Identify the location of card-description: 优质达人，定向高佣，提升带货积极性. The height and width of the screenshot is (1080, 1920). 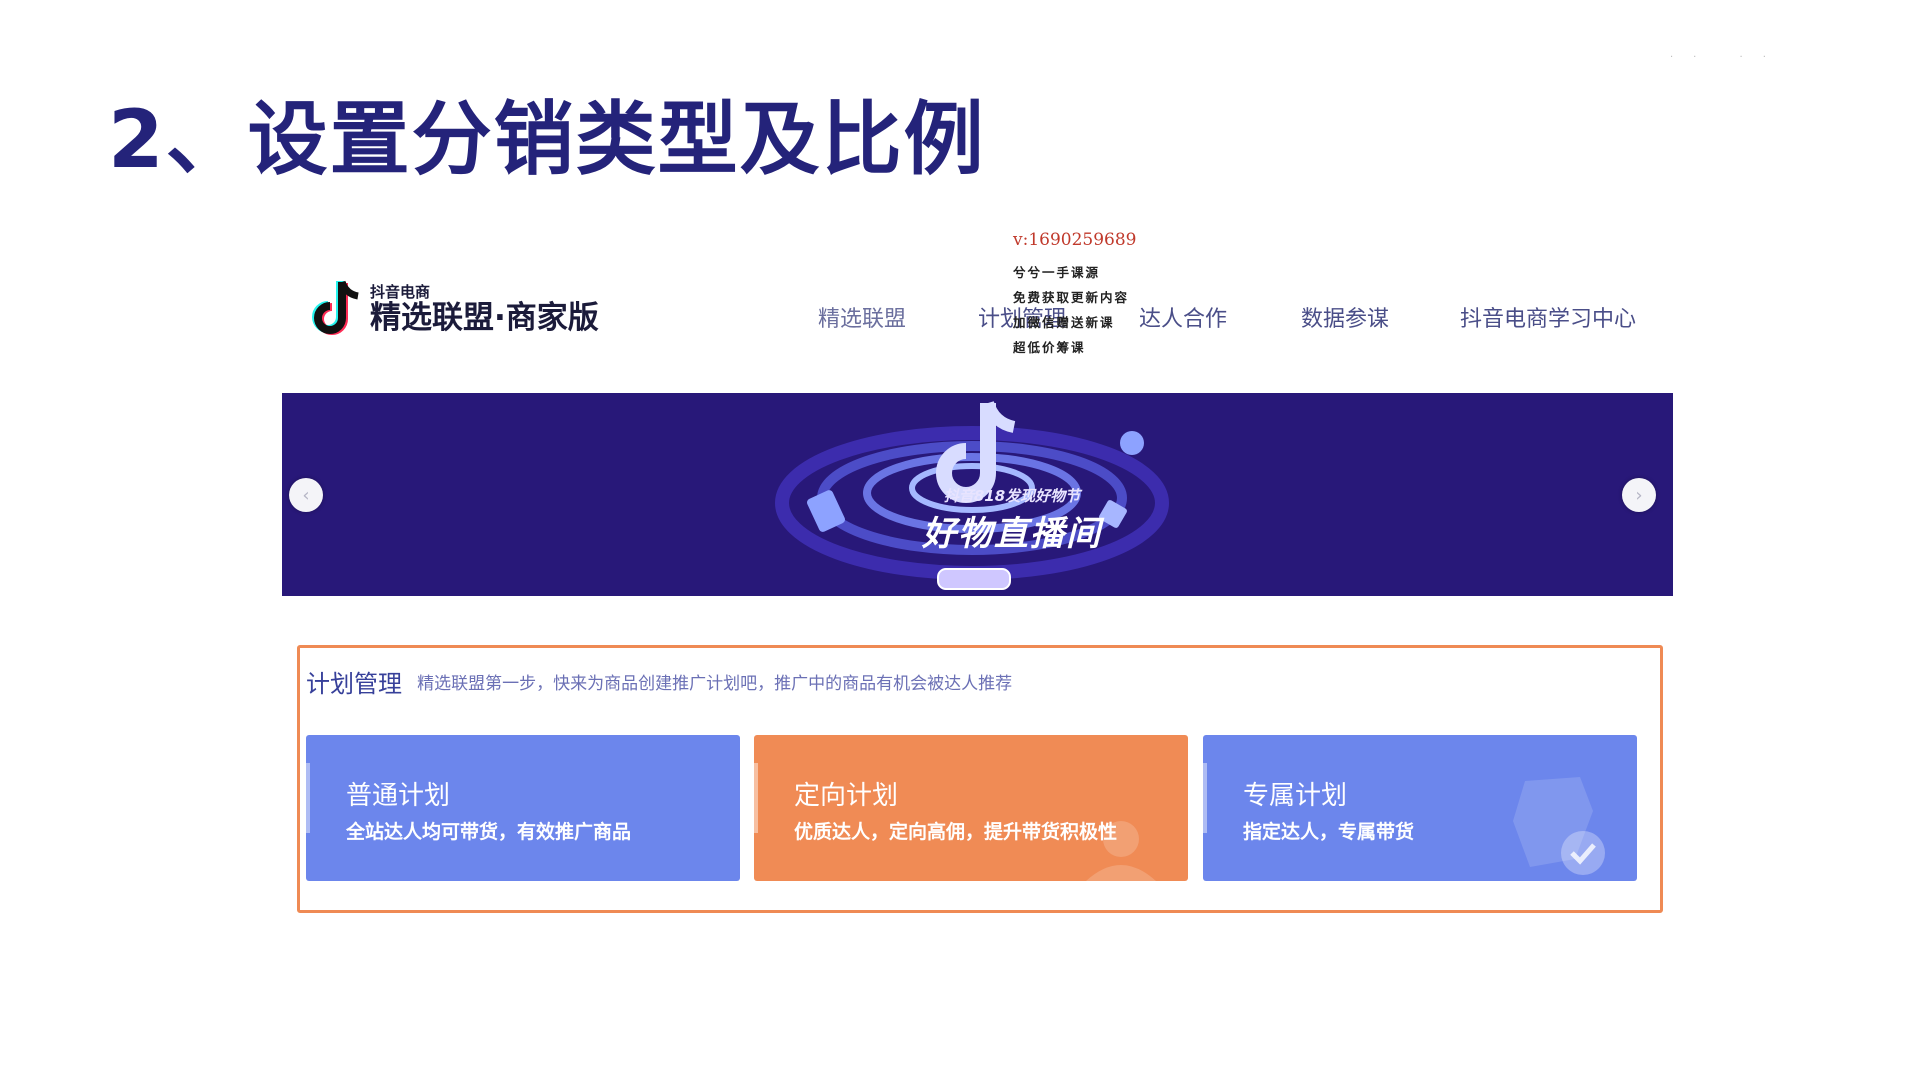
(956, 832).